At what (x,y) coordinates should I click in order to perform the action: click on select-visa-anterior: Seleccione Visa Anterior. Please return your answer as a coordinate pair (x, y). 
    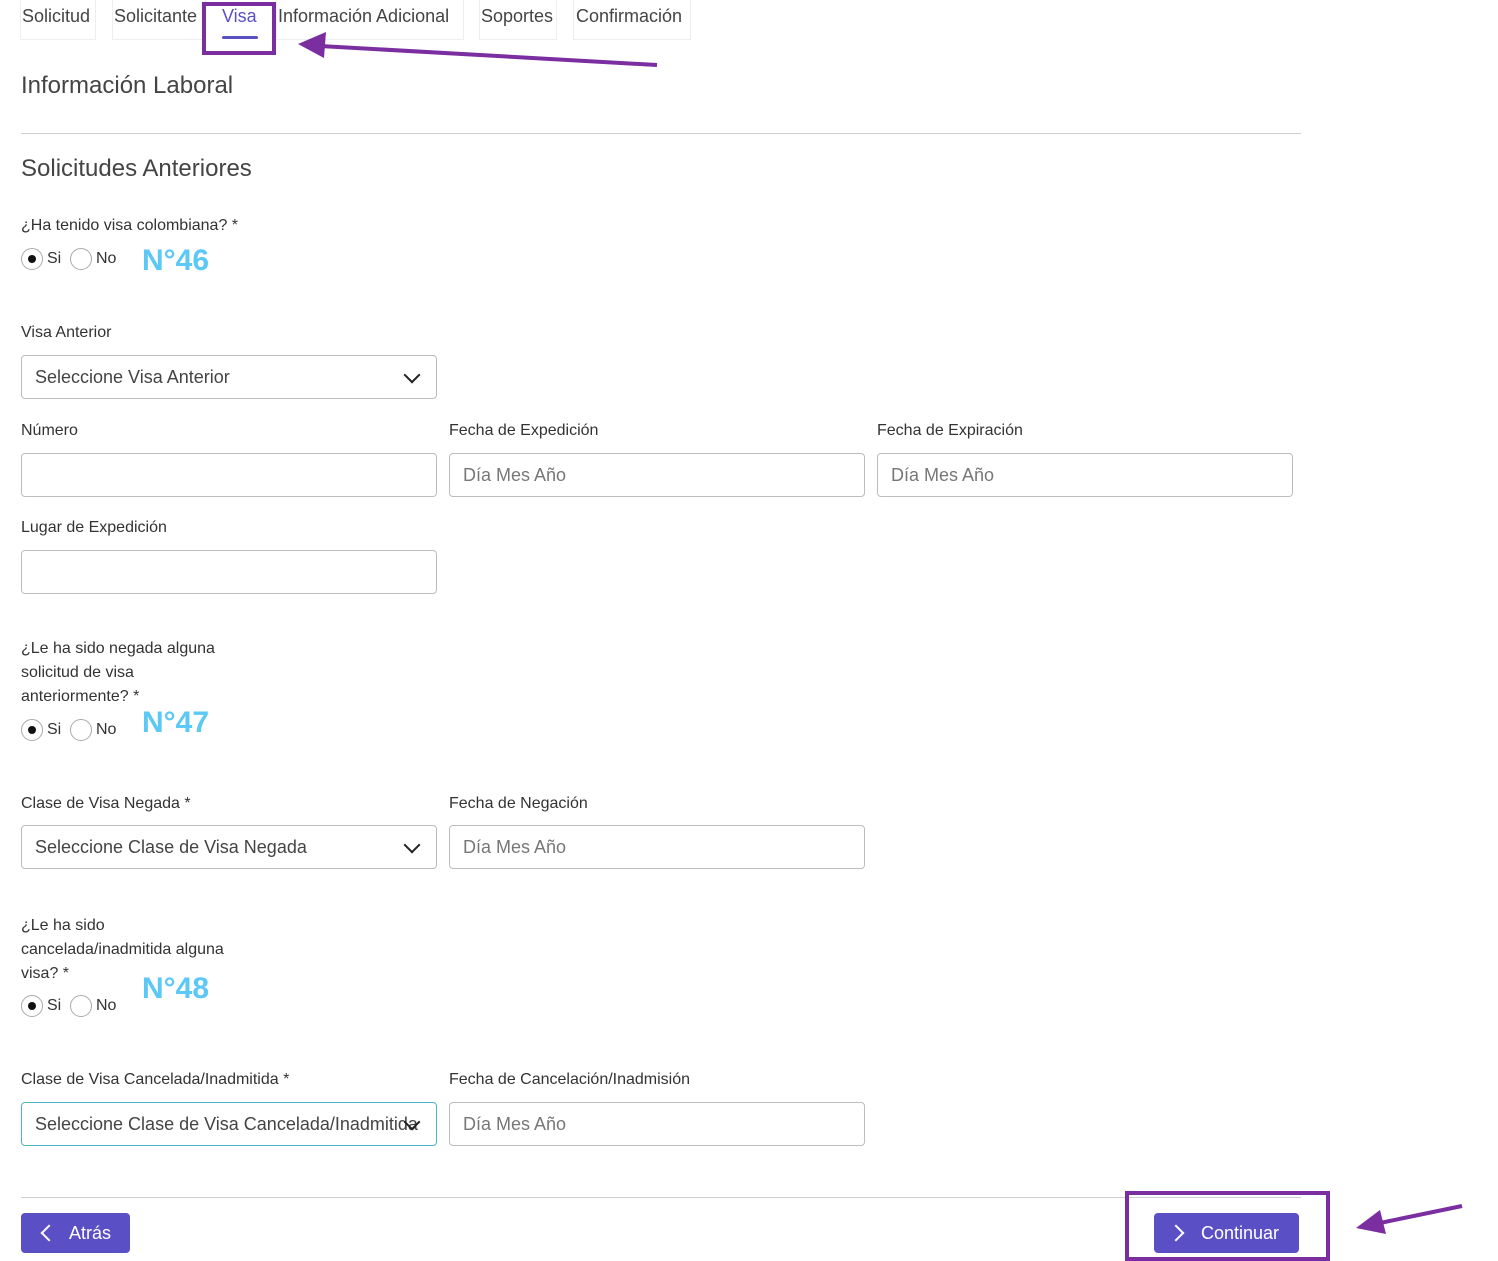
    Looking at the image, I should click on (229, 377).